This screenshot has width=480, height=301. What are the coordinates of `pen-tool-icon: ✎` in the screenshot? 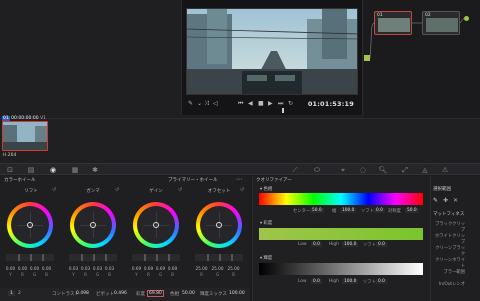 It's located at (190, 104).